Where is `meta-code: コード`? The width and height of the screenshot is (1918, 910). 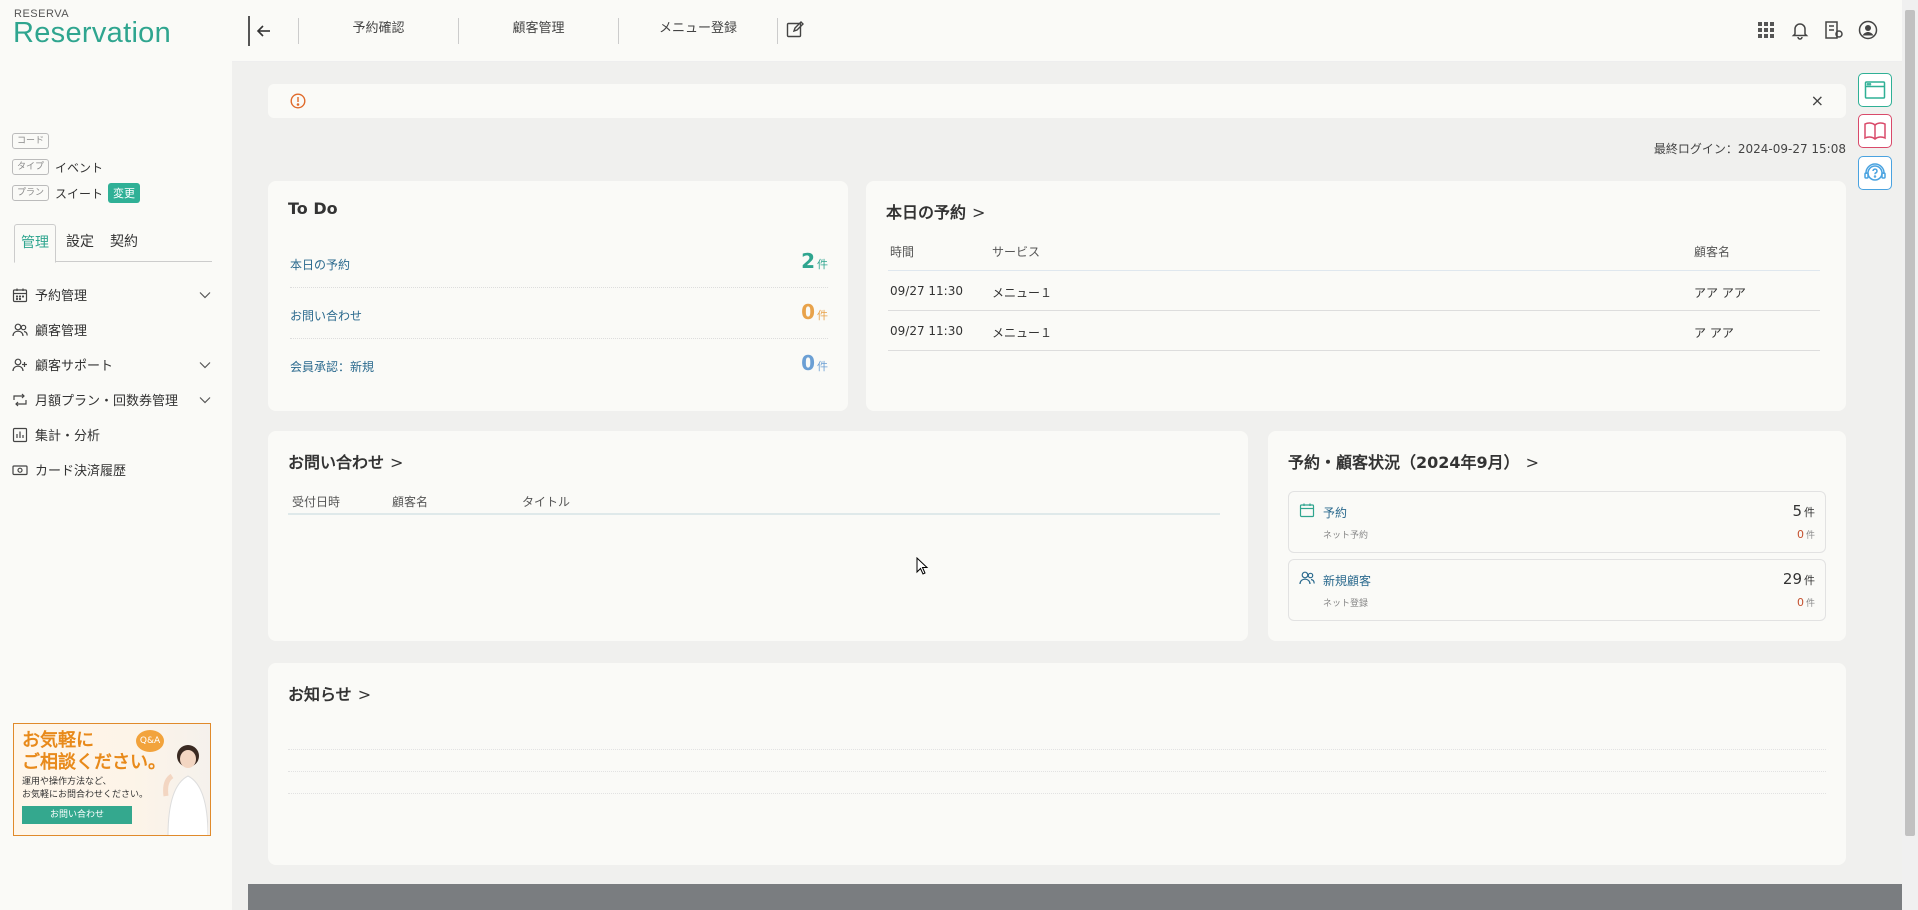
meta-code: コード is located at coordinates (112, 141).